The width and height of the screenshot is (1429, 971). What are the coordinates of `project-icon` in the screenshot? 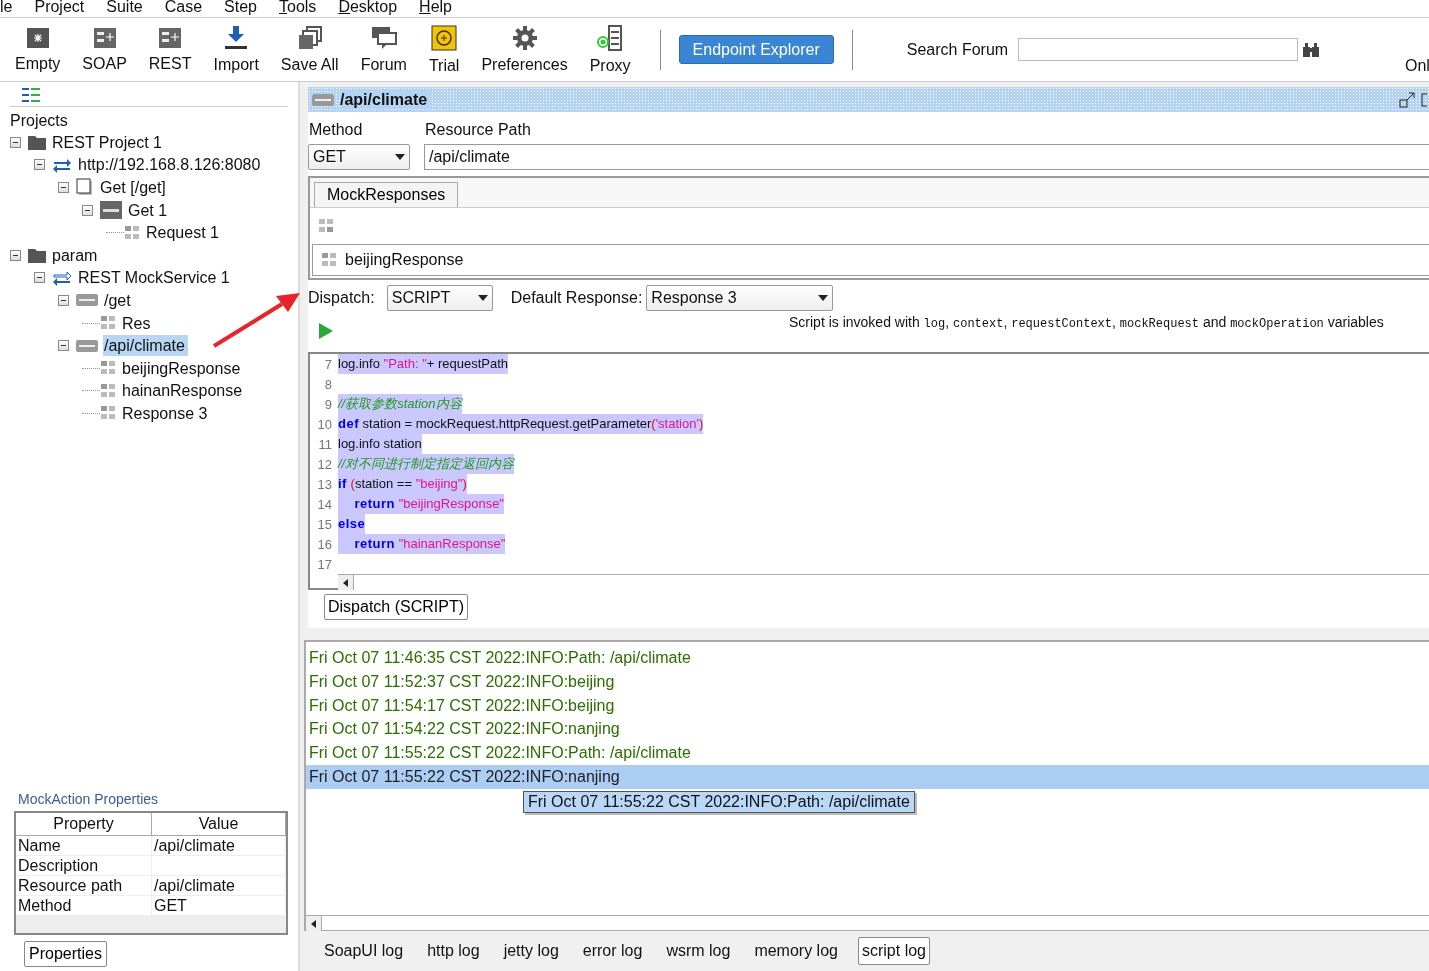 It's located at (37, 37).